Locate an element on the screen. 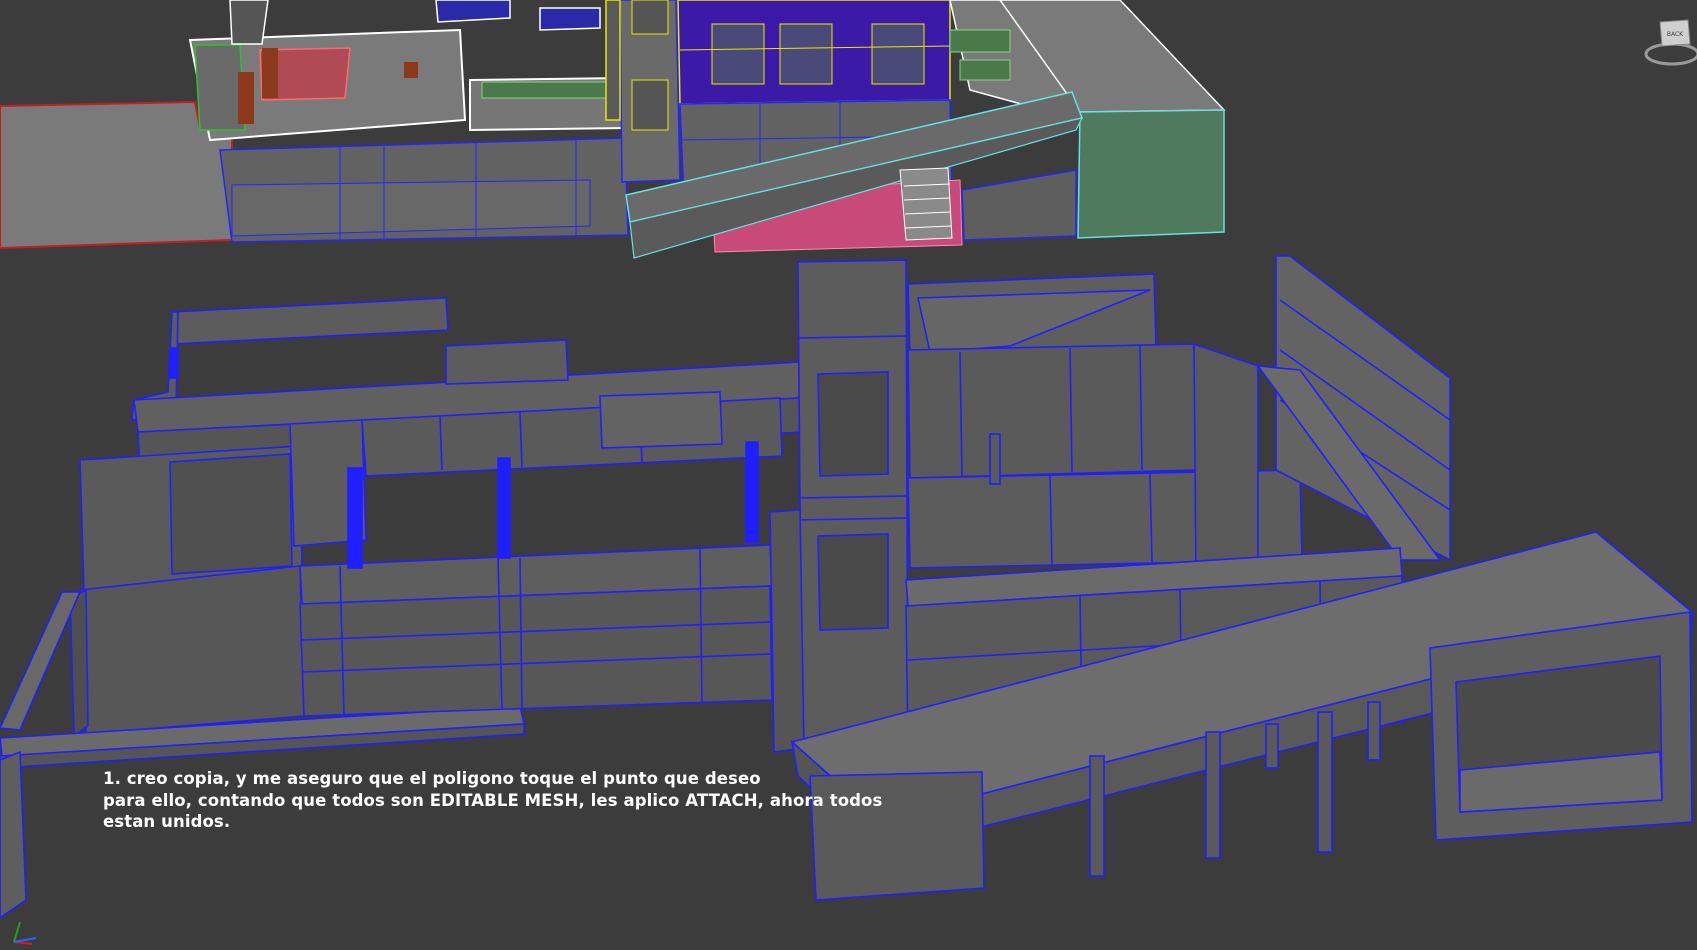 The height and width of the screenshot is (950, 1697). viewcube-icon: BACK is located at coordinates (1670, 42).